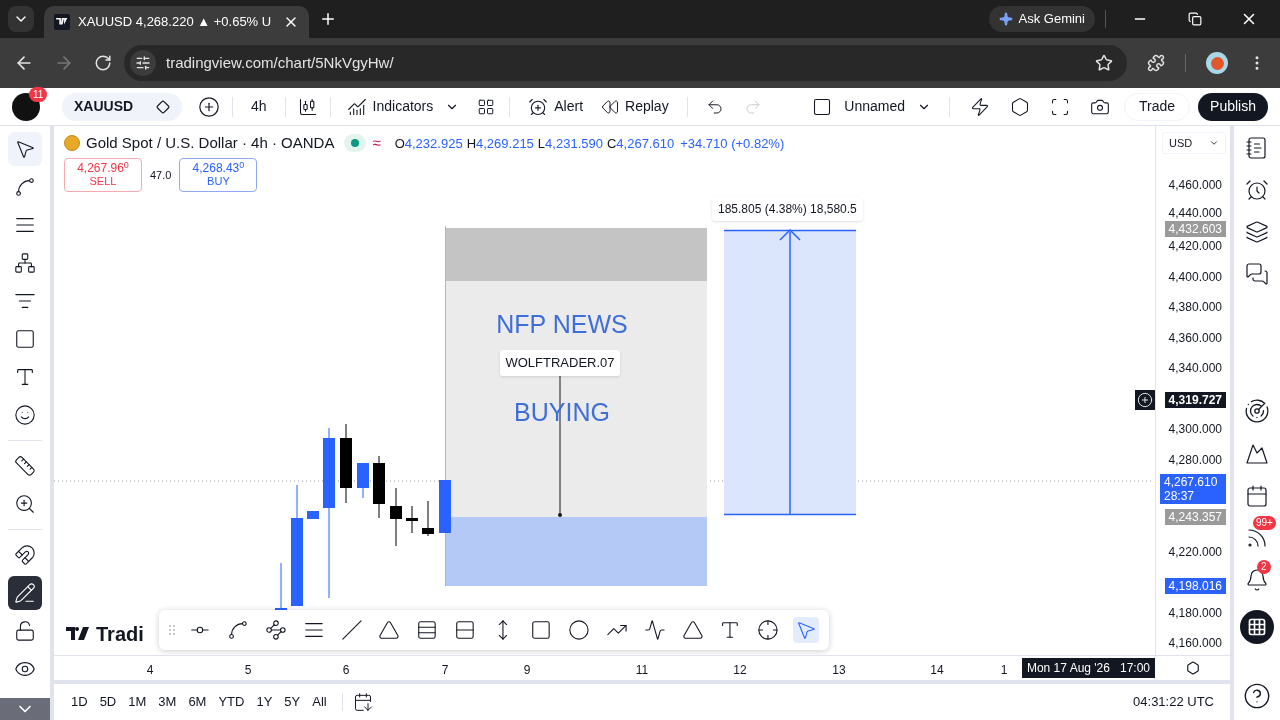  I want to click on indicators-button: Indicators, so click(390, 106).